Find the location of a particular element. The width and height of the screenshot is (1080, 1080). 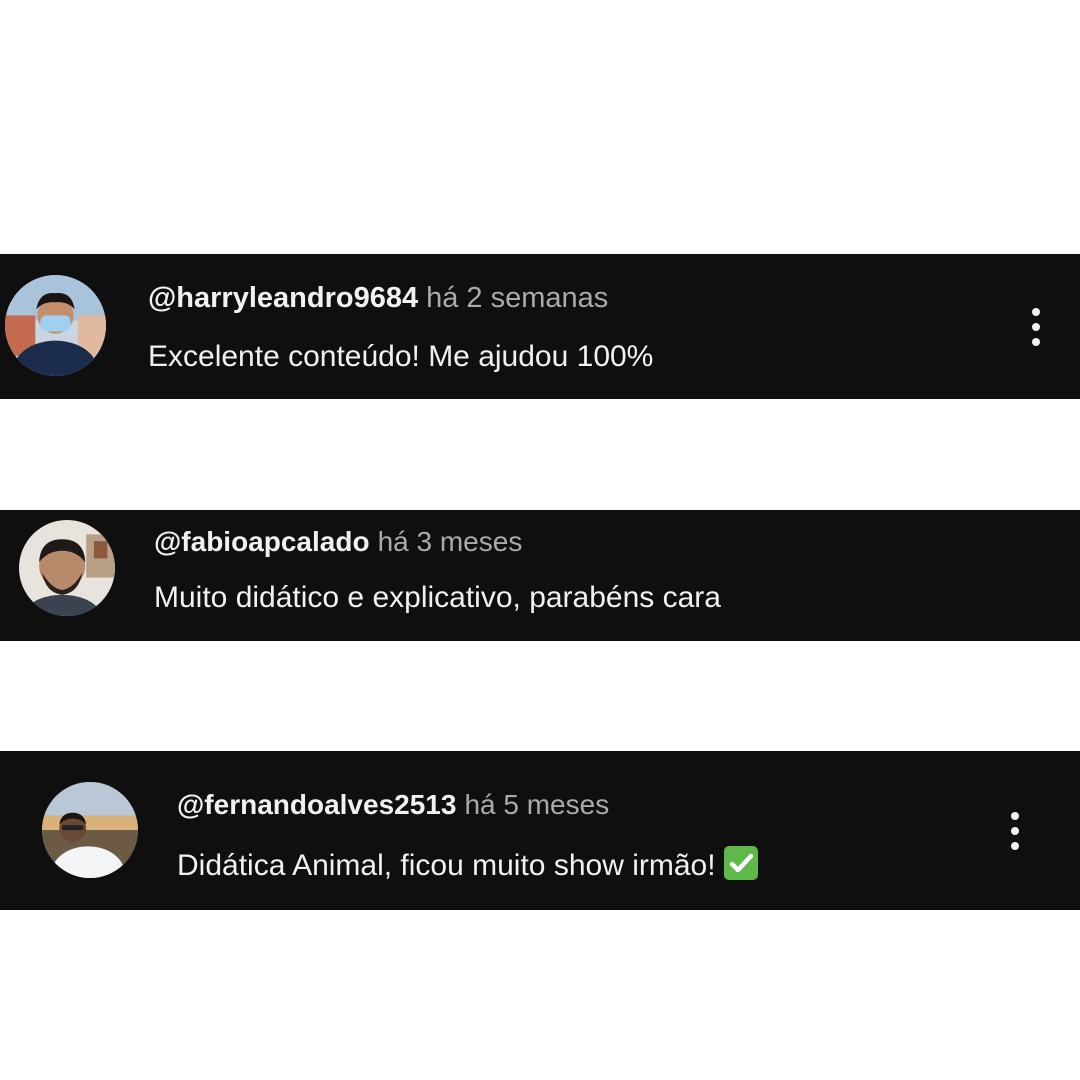

check-mark-button-emoji is located at coordinates (740, 863).